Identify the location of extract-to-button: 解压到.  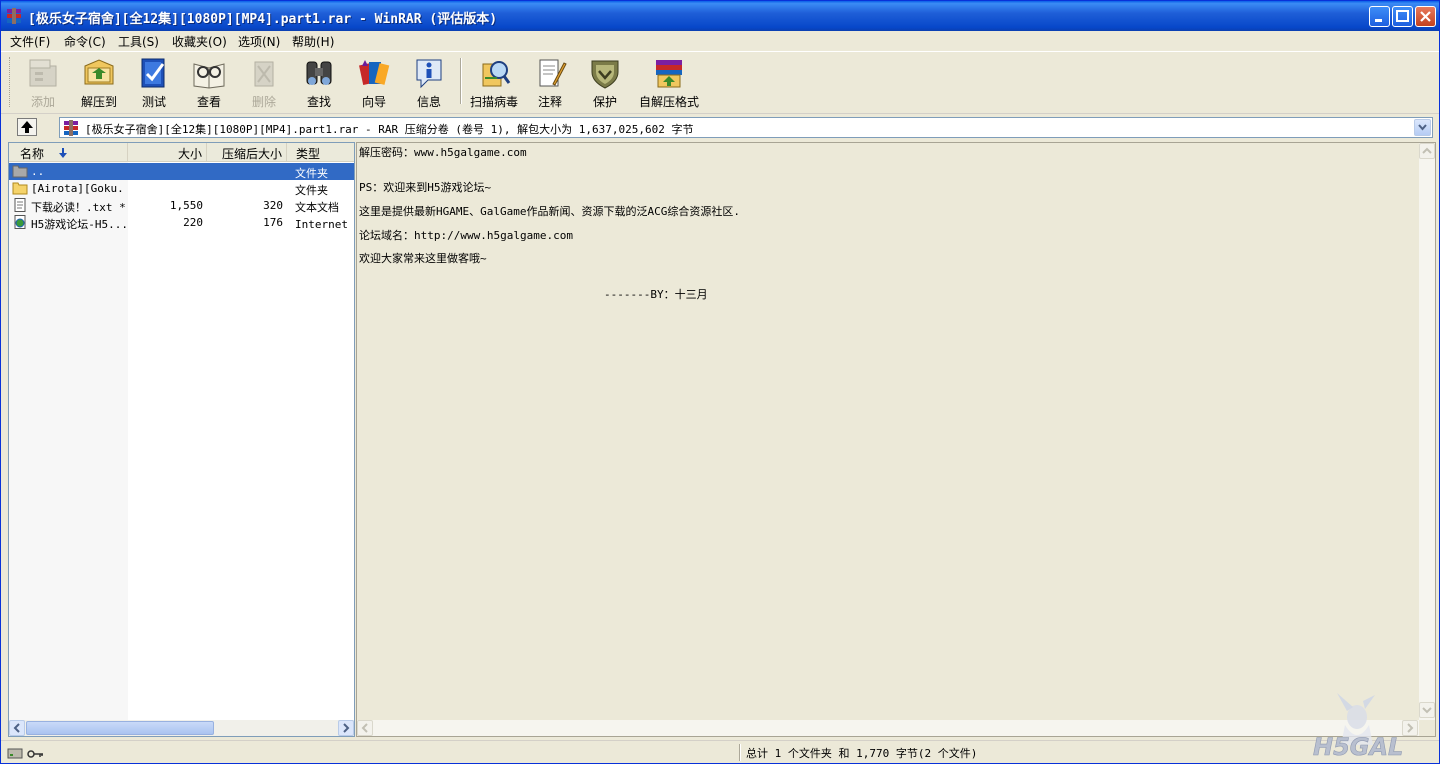
(99, 82).